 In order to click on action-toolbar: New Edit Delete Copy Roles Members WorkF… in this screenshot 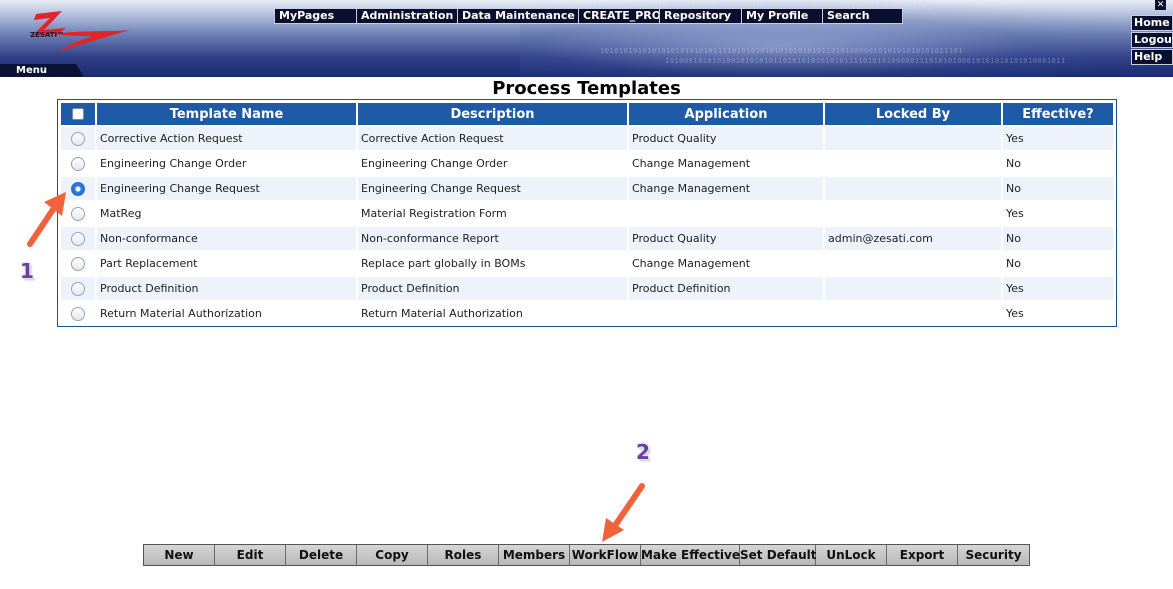, I will do `click(586, 555)`.